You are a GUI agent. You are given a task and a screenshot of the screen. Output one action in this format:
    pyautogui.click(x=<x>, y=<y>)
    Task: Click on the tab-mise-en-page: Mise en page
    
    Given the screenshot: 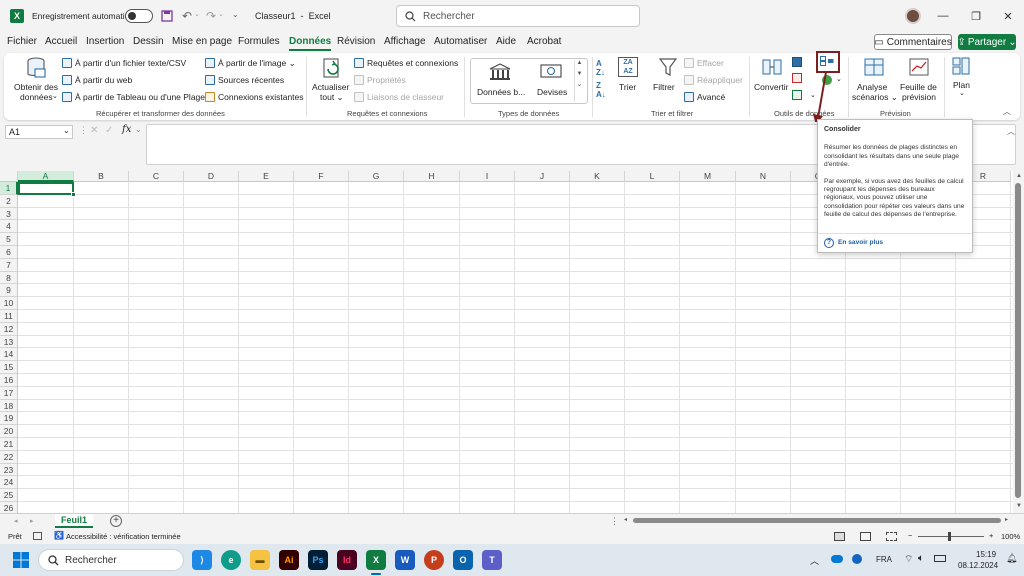 What is the action you would take?
    pyautogui.click(x=202, y=41)
    